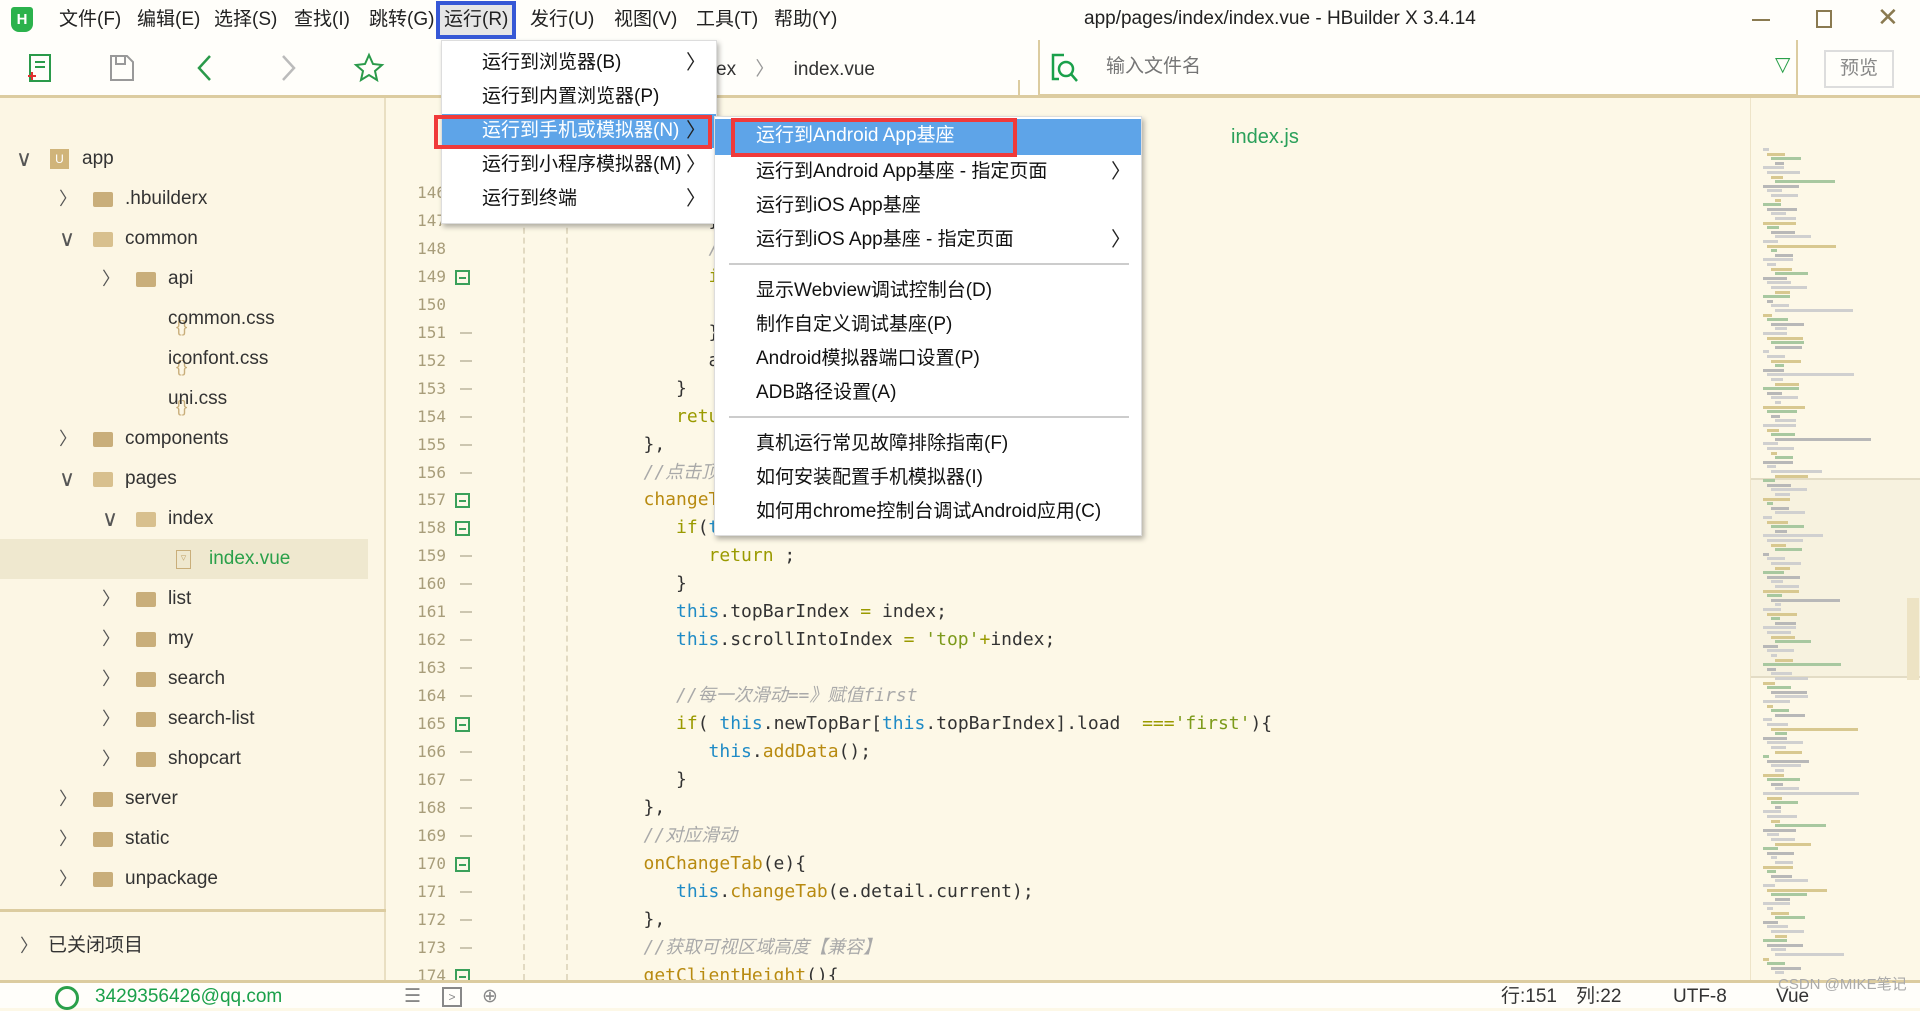 This screenshot has height=1011, width=1920. I want to click on device-menu-item: 如何用chrome控制台调试Android应用(C), so click(928, 512).